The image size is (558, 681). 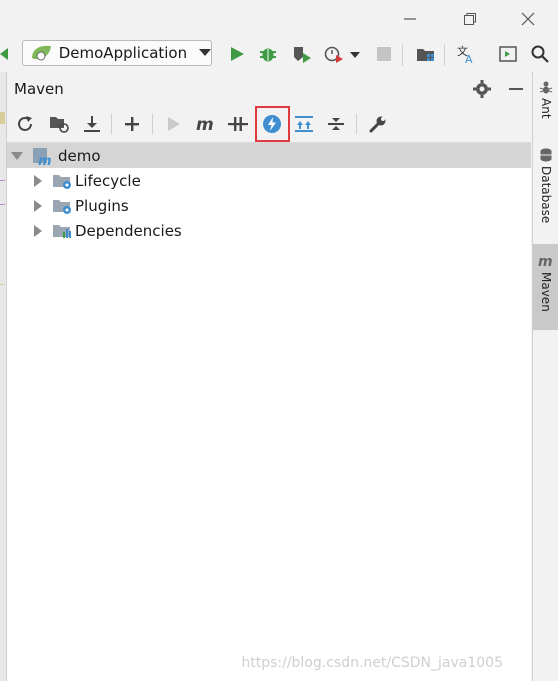 I want to click on download-icon, so click(x=92, y=124).